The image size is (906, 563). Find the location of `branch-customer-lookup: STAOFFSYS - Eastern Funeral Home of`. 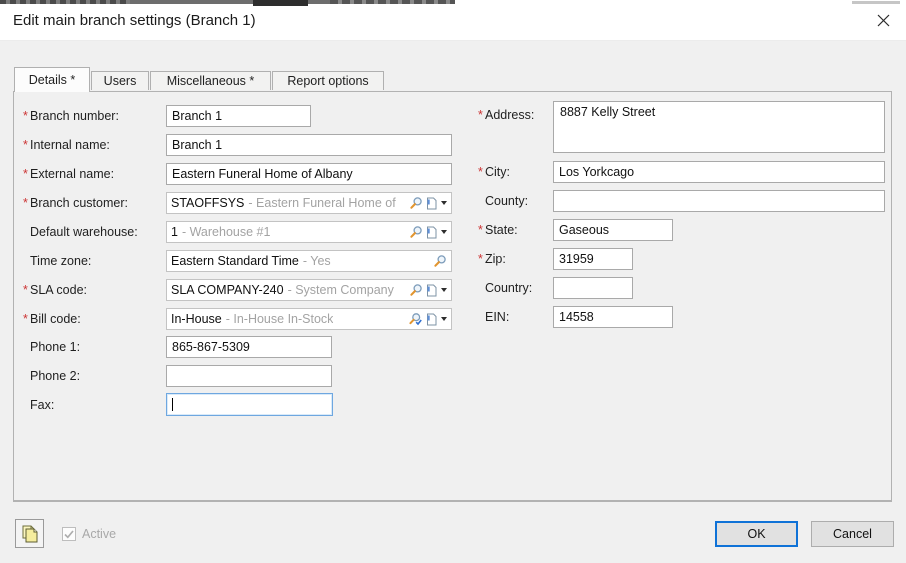

branch-customer-lookup: STAOFFSYS - Eastern Funeral Home of is located at coordinates (309, 203).